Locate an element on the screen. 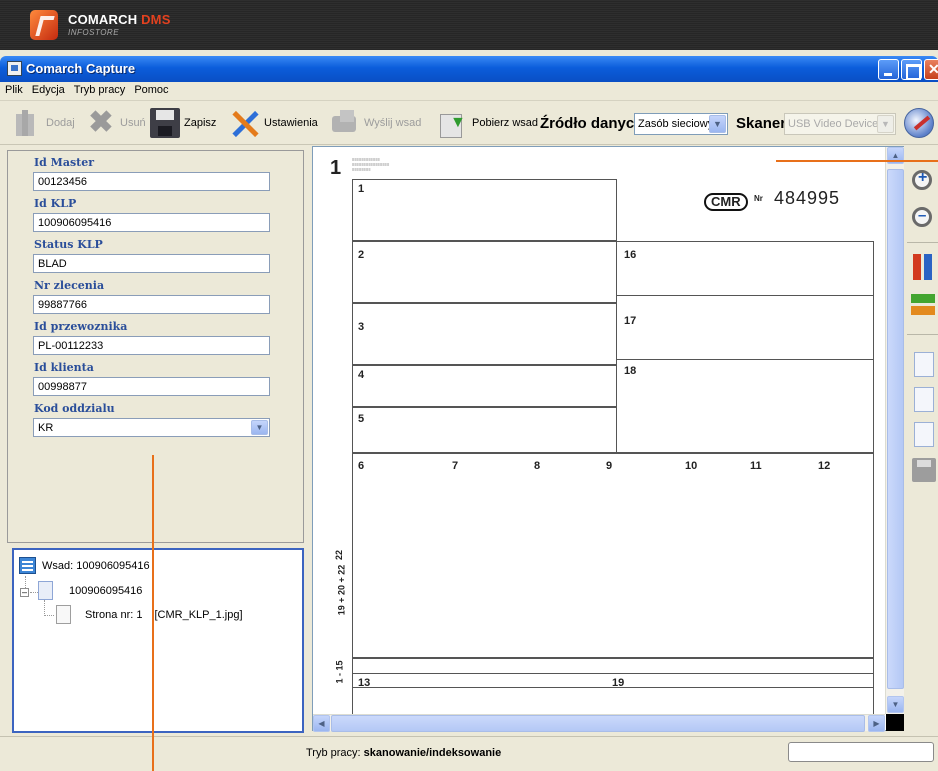 The height and width of the screenshot is (771, 938). status-progress-box is located at coordinates (861, 752).